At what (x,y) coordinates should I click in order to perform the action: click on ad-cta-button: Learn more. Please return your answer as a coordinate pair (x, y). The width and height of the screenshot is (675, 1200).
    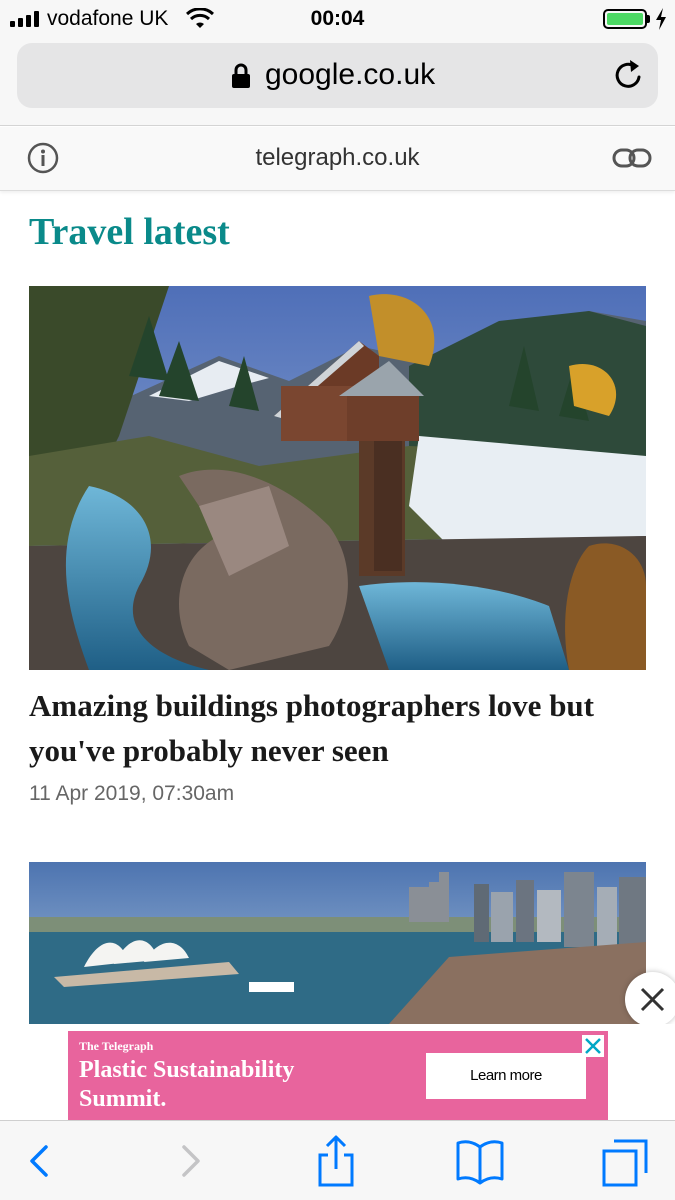
    Looking at the image, I should click on (506, 1076).